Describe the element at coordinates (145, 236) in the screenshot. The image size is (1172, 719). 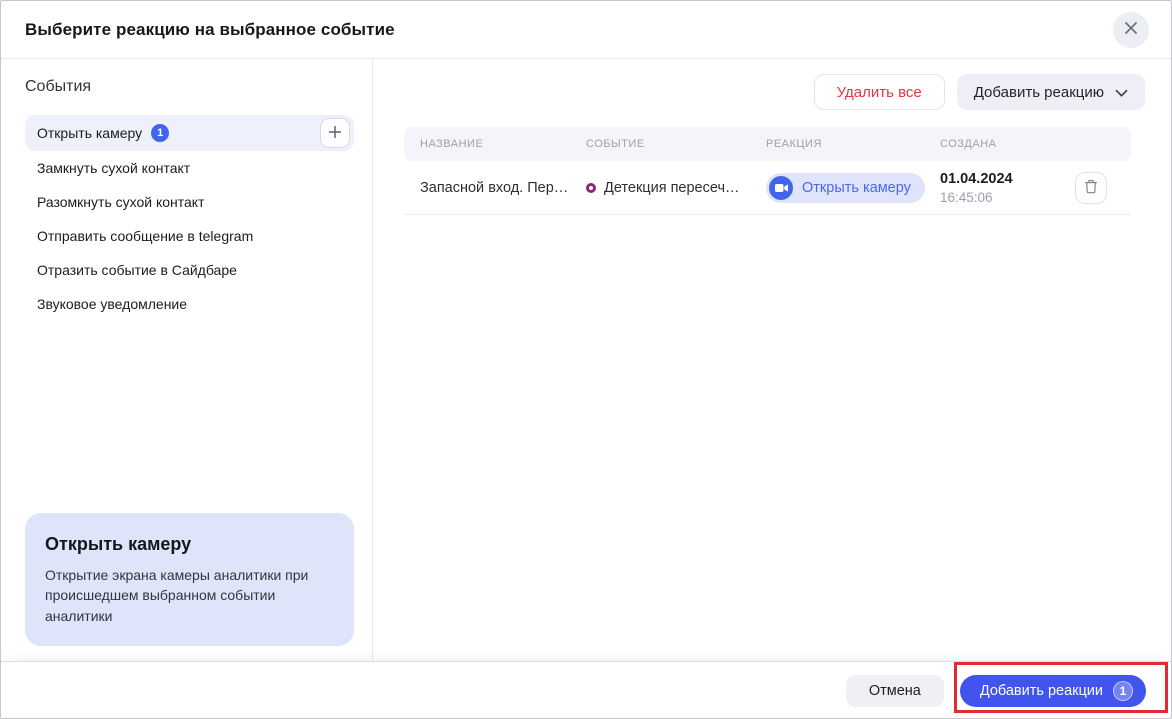
I see `sidebar-item-label: Отправить сообщение в telegram` at that location.